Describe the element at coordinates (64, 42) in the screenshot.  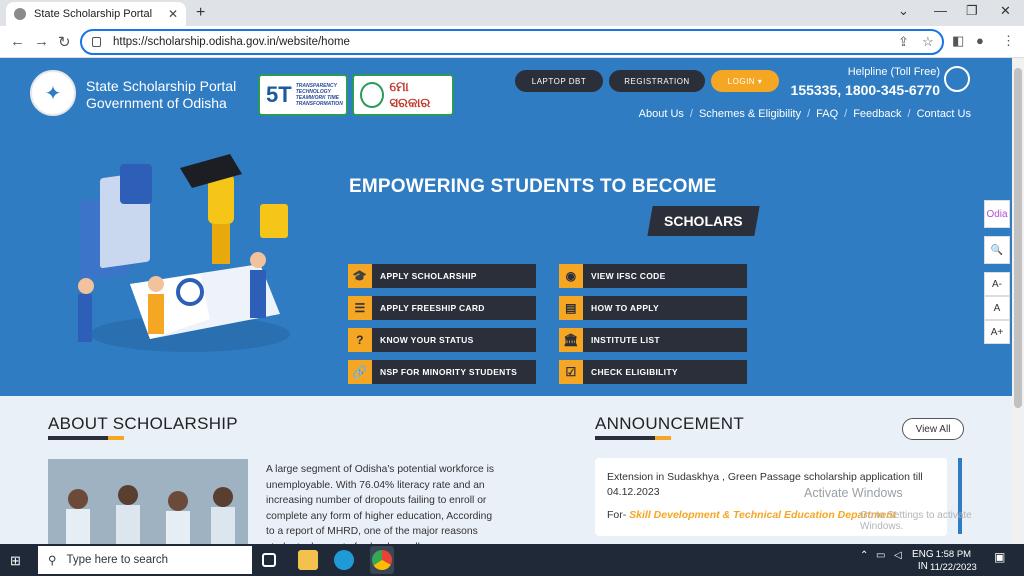
I see `reload-icon: ↻` at that location.